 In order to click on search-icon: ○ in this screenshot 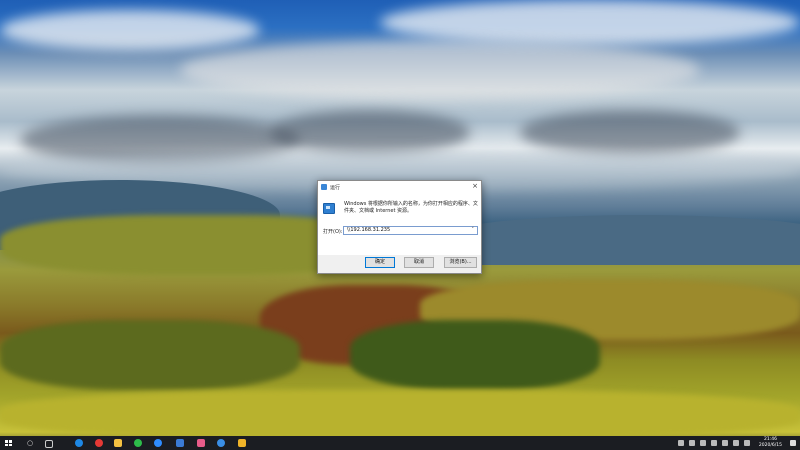, I will do `click(30, 443)`.